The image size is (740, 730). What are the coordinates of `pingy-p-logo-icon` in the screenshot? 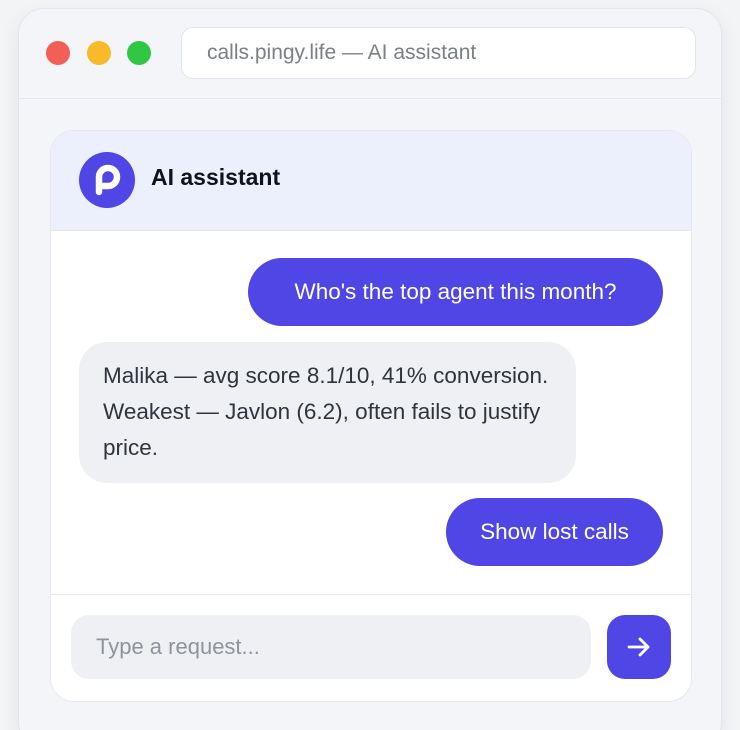 It's located at (108, 180).